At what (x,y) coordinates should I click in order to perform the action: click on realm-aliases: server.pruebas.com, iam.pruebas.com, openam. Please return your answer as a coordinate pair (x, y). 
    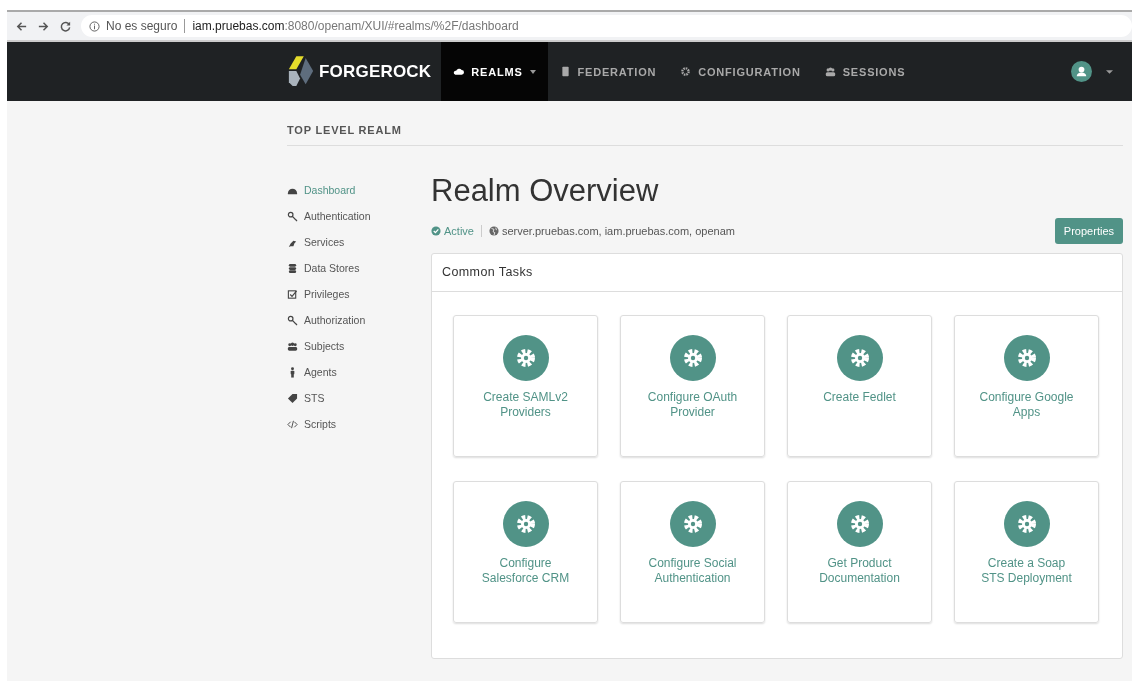
    Looking at the image, I should click on (618, 231).